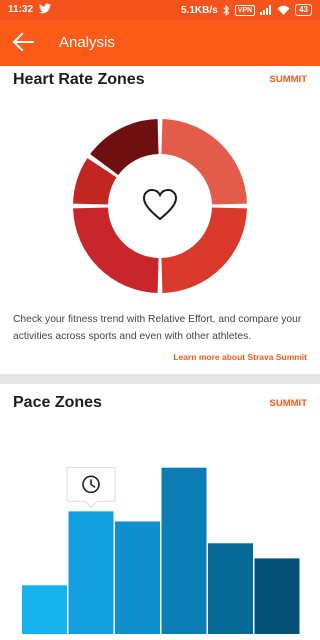 The height and width of the screenshot is (640, 320). I want to click on bluetooth-icon, so click(226, 10).